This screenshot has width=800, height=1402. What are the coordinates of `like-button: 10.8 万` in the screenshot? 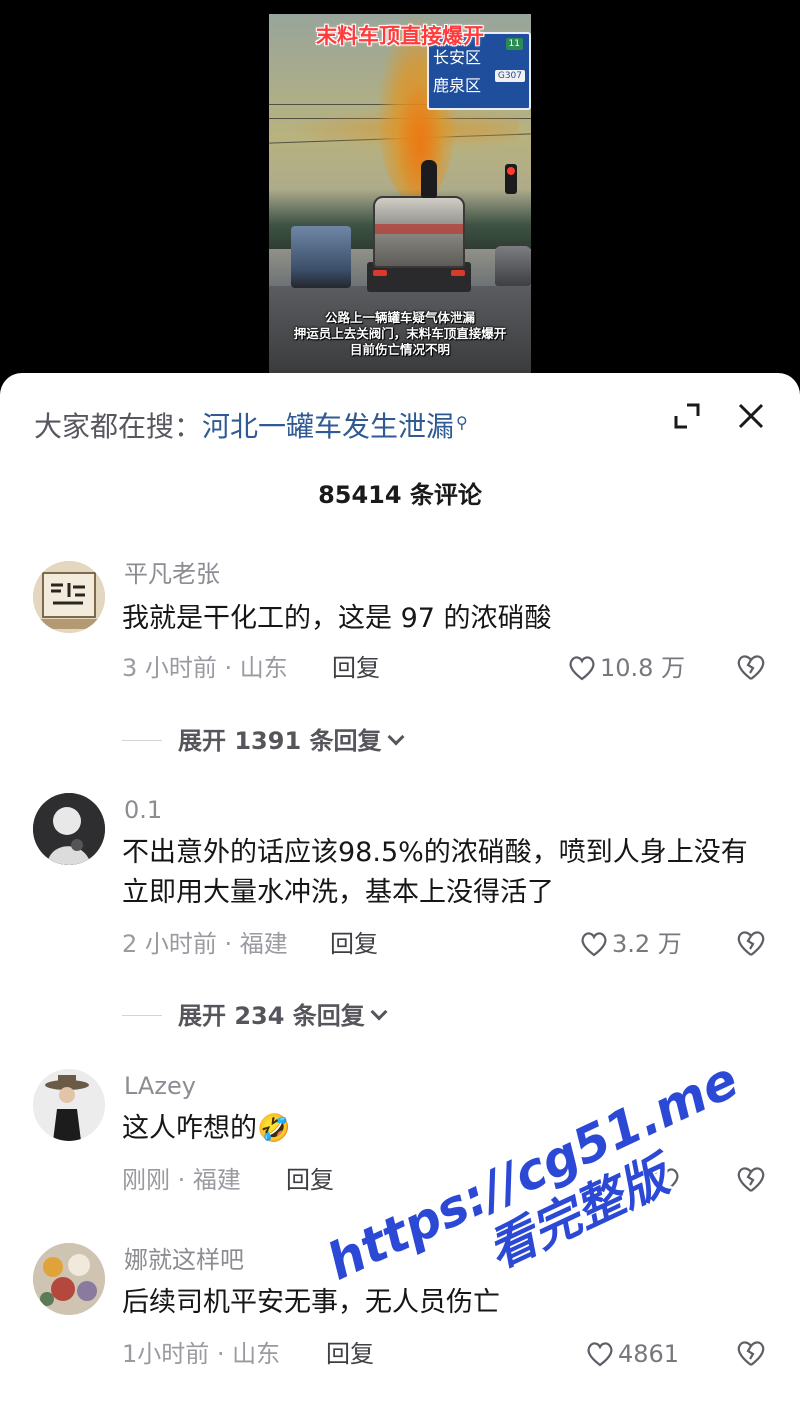 It's located at (626, 668).